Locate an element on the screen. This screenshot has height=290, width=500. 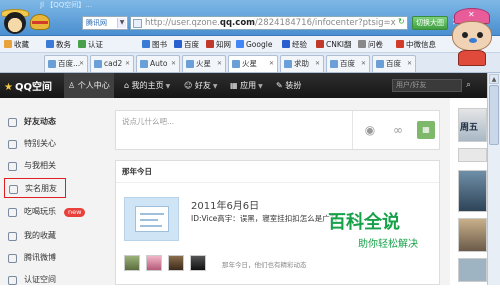
watermark-subtitle: 助你轻松解决 is located at coordinates (388, 244).